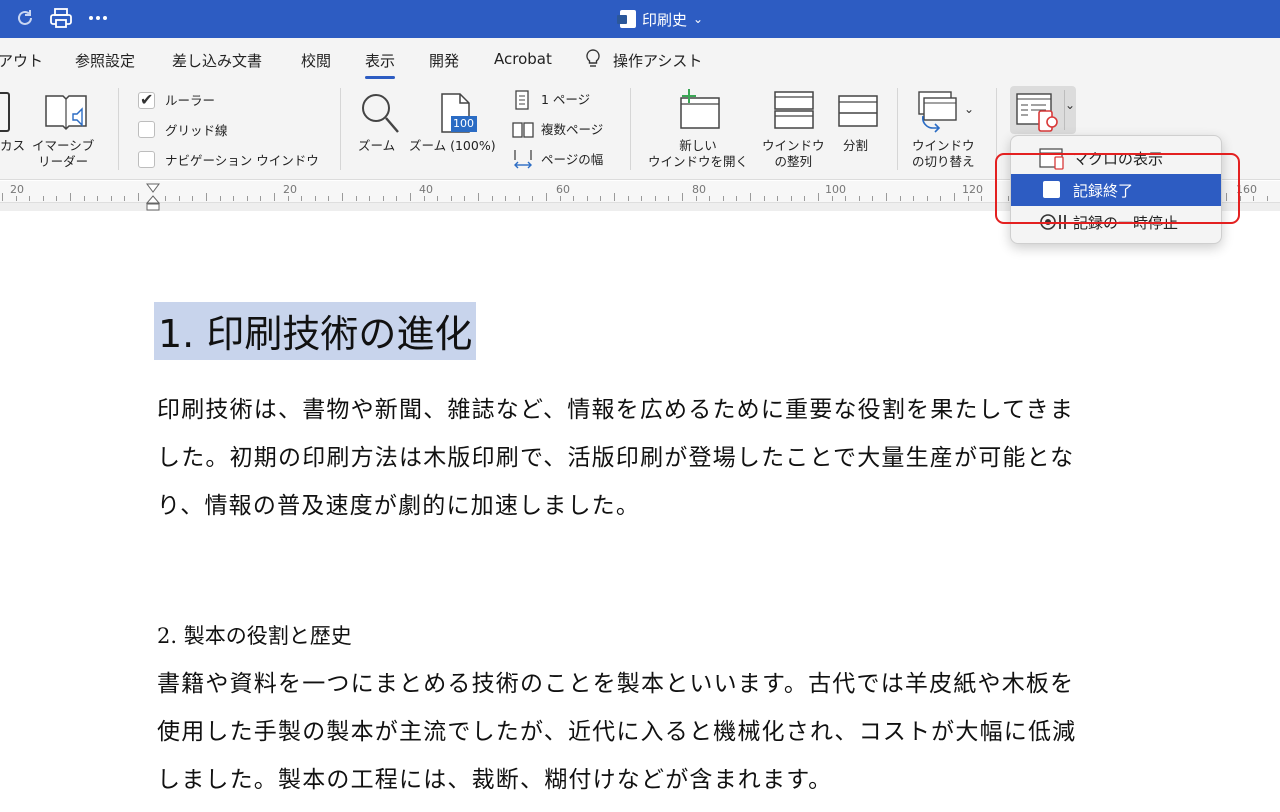 The width and height of the screenshot is (1280, 812). What do you see at coordinates (146, 129) in the screenshot?
I see `gridlines-checkbox` at bounding box center [146, 129].